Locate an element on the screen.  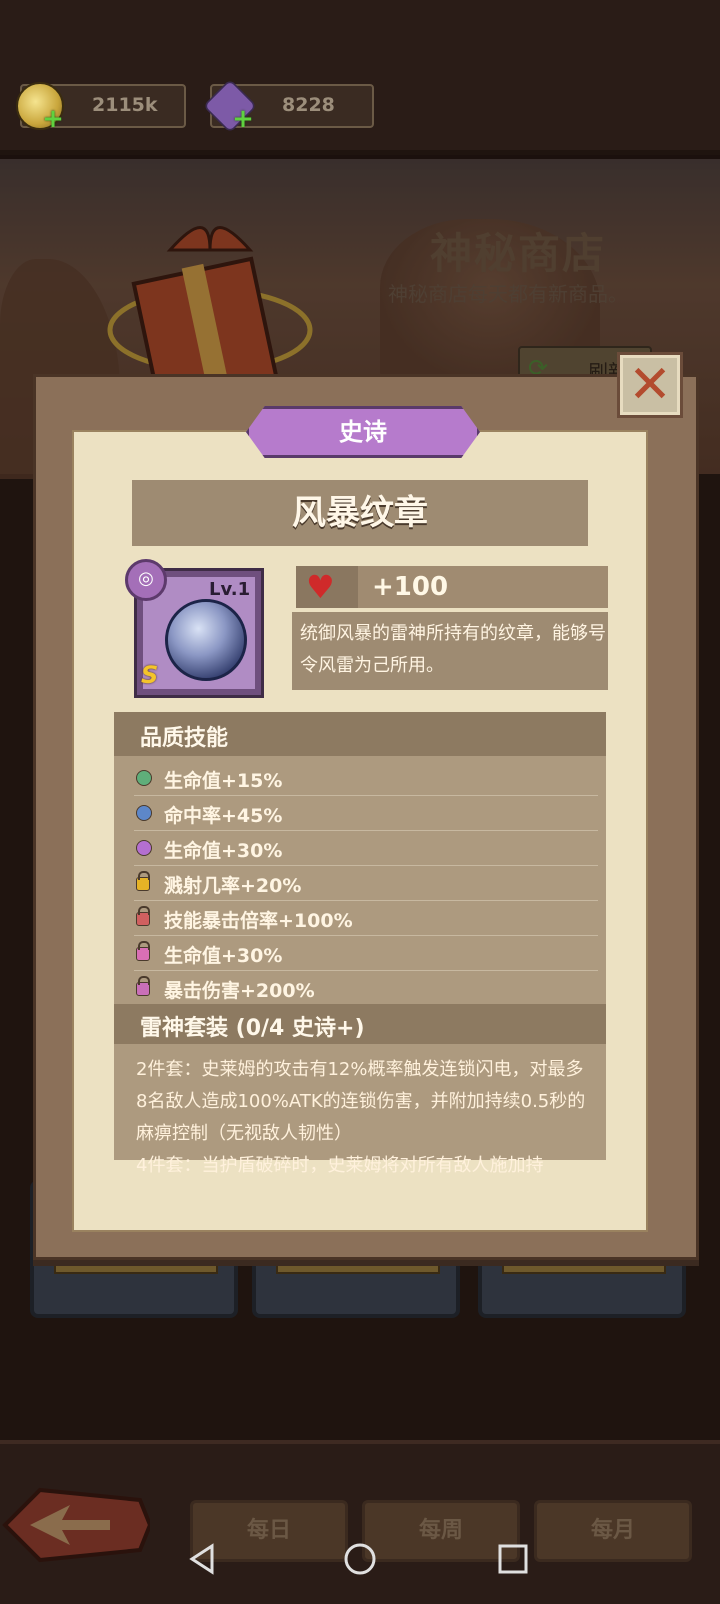
add-gem-icon: + is located at coordinates (243, 119).